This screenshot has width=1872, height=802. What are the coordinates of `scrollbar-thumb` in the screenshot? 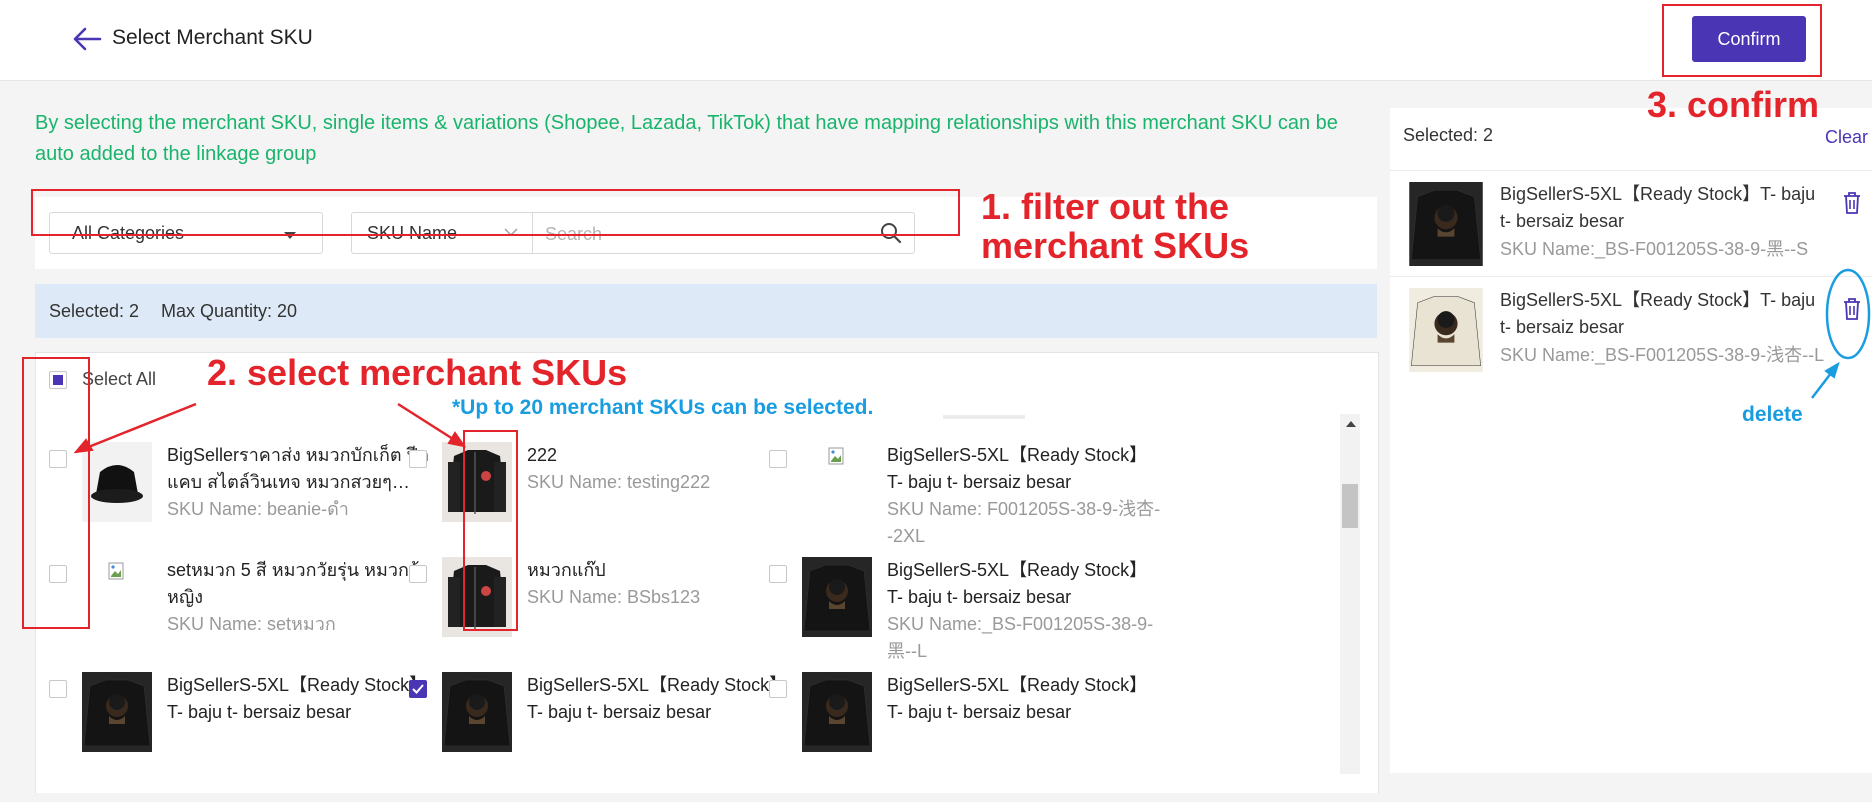 It's located at (1350, 506).